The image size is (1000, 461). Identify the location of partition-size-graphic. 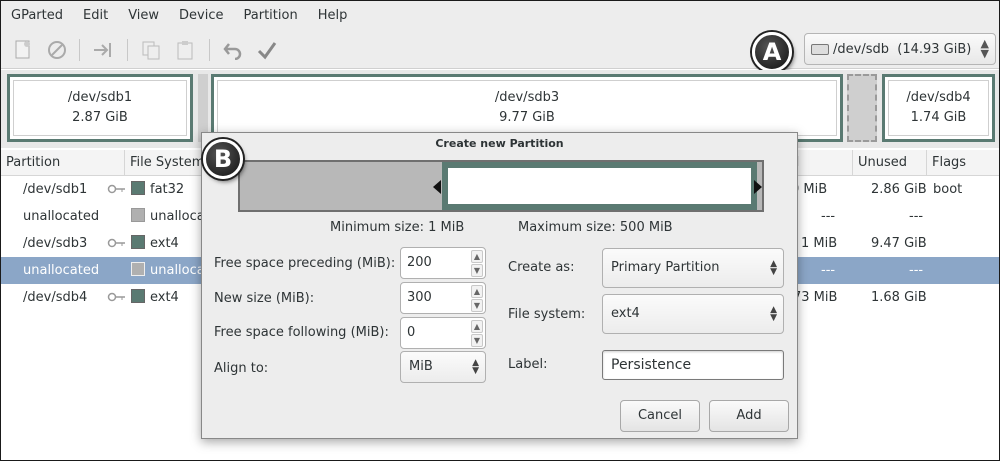
(501, 186).